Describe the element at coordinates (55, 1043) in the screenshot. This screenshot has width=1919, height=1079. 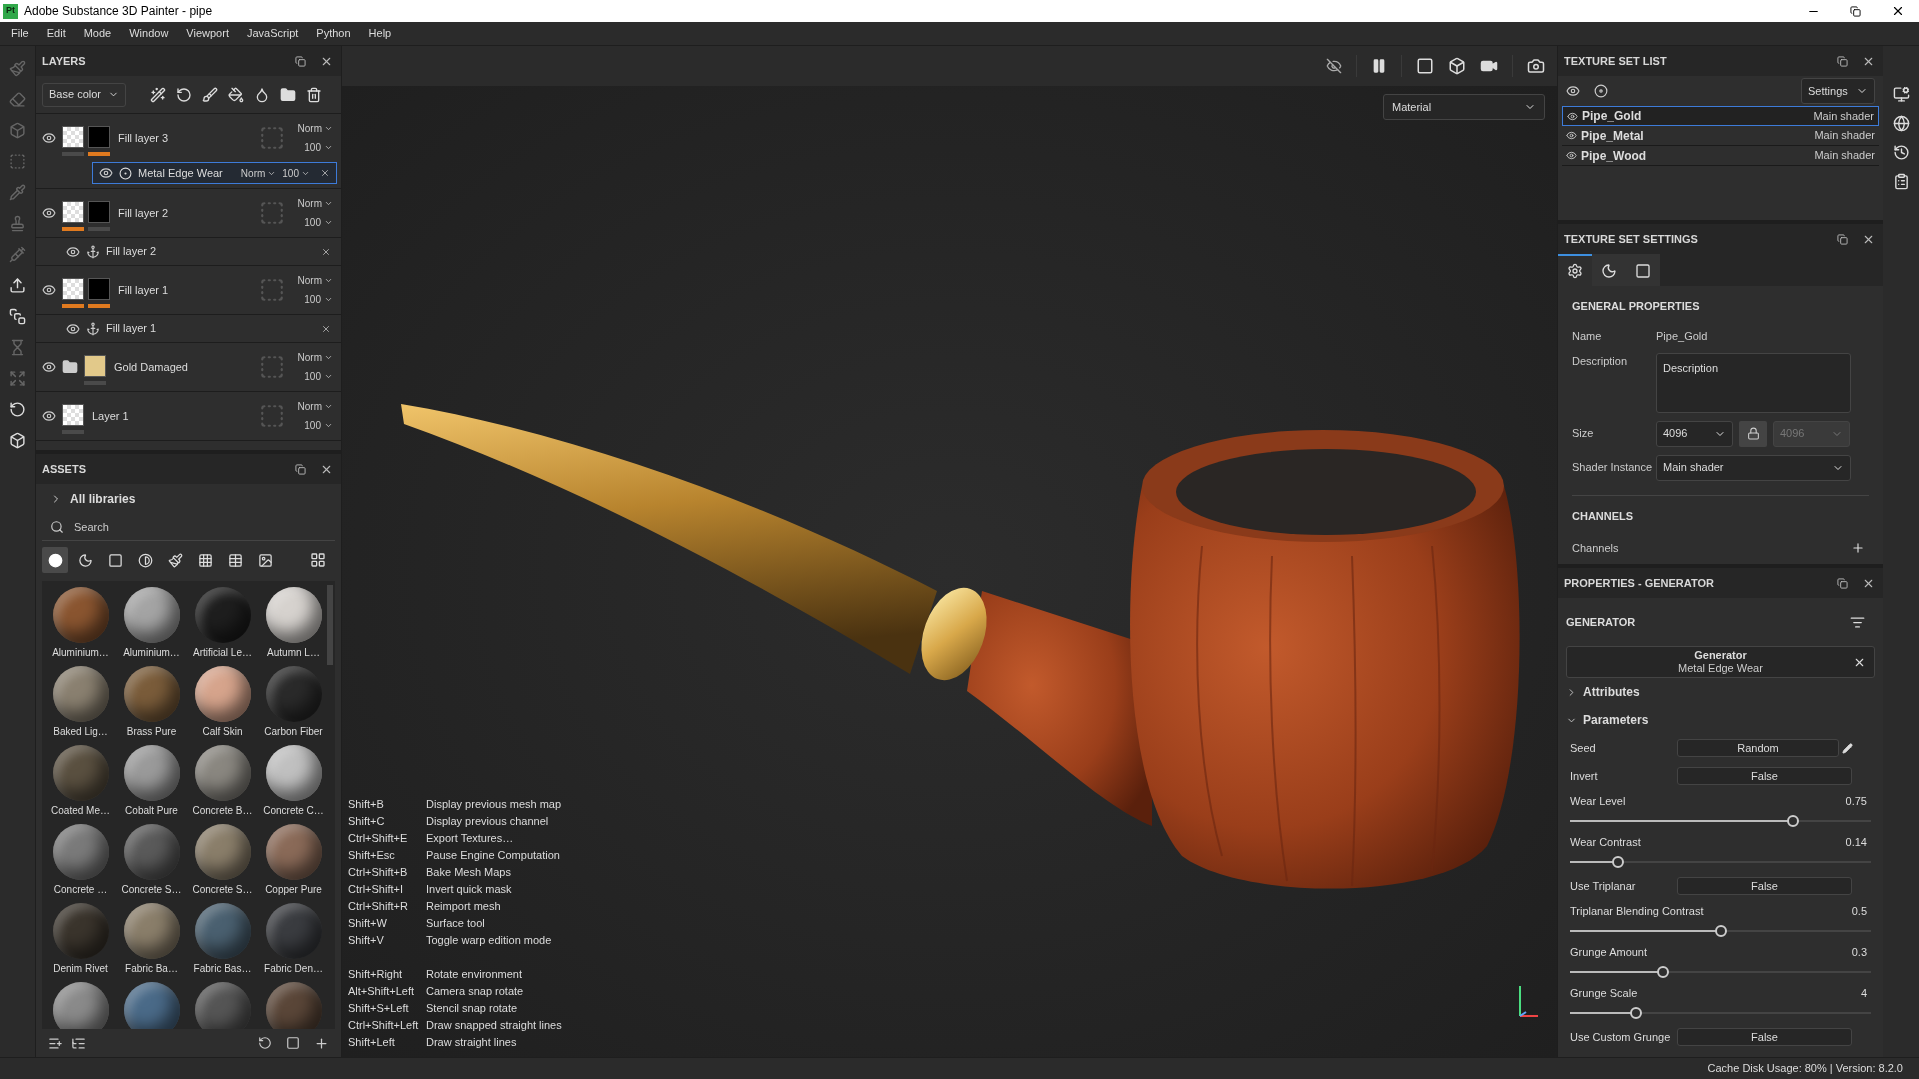
I see `list-icon` at that location.